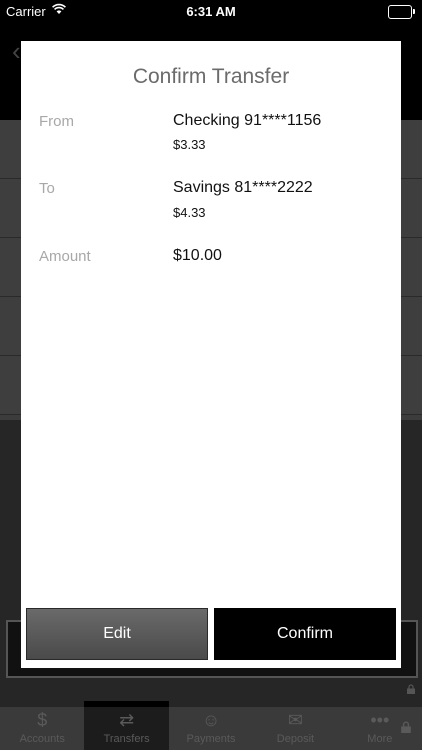 The width and height of the screenshot is (422, 750). What do you see at coordinates (127, 720) in the screenshot?
I see `transfer-icon: ⇄` at bounding box center [127, 720].